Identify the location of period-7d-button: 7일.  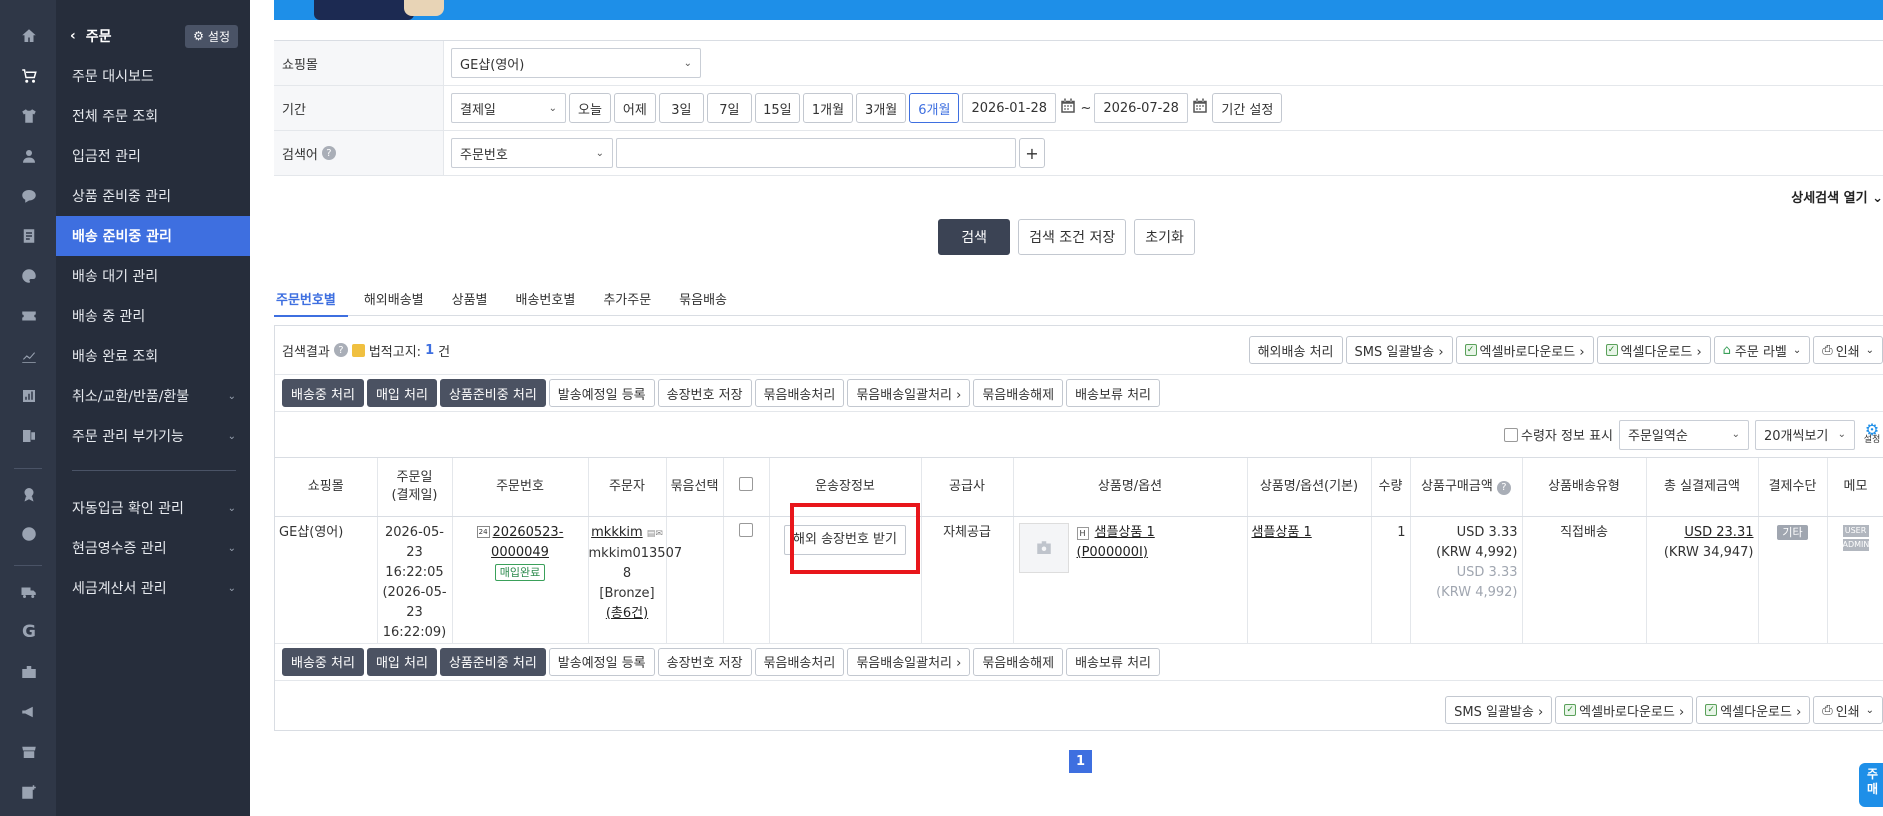
(729, 108).